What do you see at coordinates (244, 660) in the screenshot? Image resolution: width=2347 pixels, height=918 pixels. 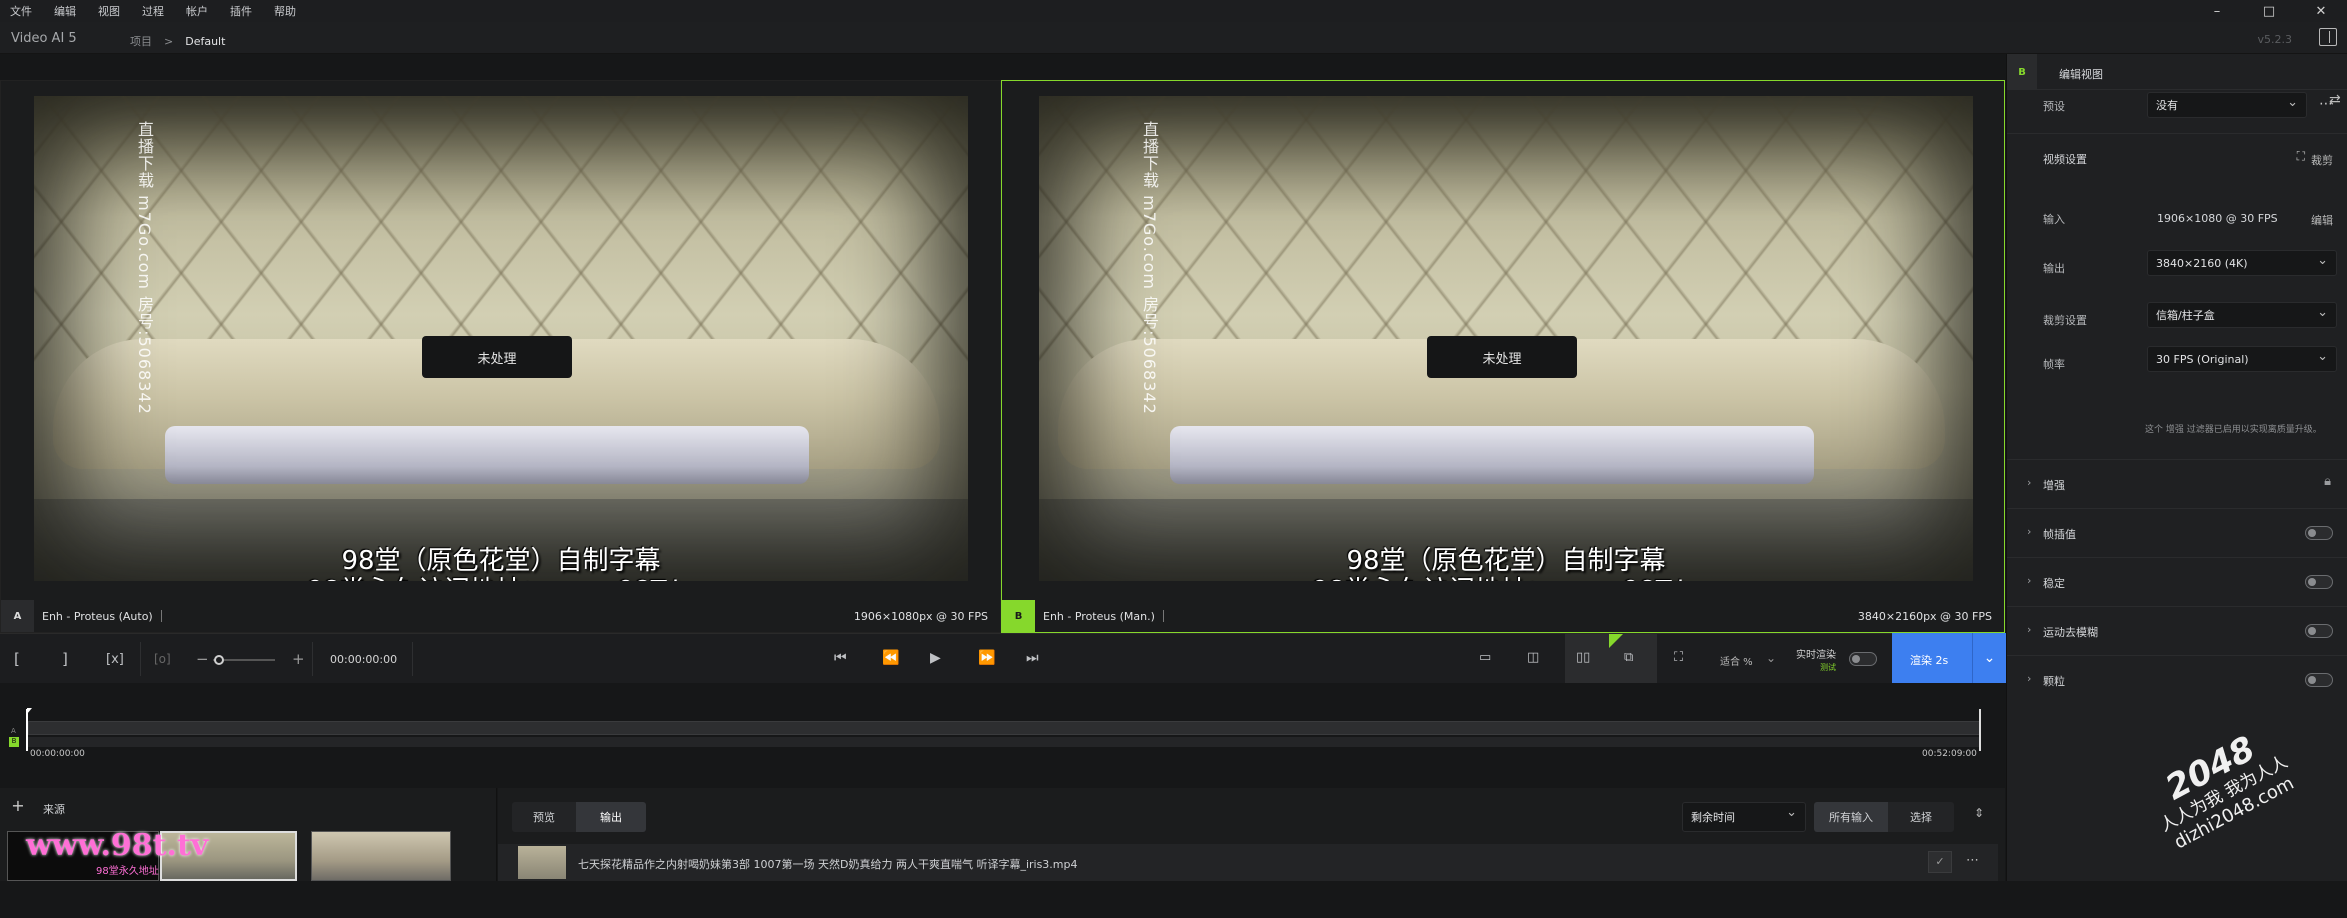 I see `zoom-slider` at bounding box center [244, 660].